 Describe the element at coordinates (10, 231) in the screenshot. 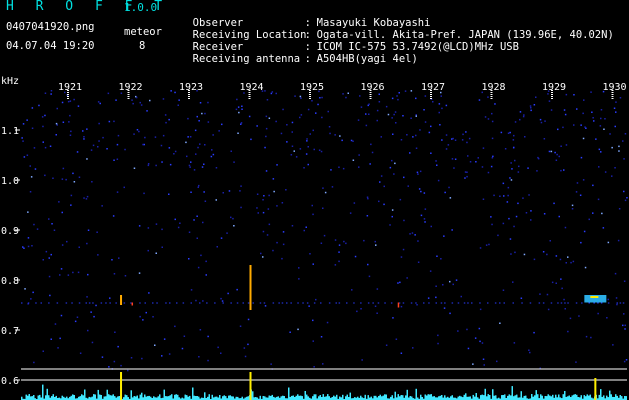

I see `y-tick-label: 0.9` at that location.